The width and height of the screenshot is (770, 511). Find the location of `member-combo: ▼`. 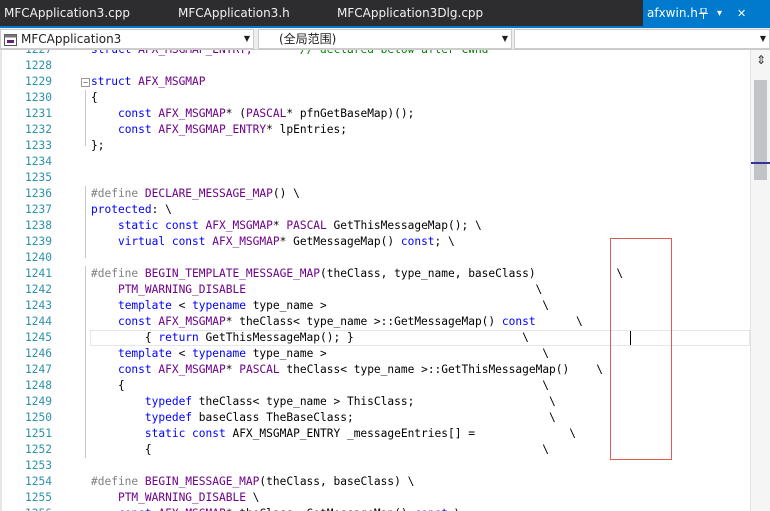

member-combo: ▼ is located at coordinates (642, 39).